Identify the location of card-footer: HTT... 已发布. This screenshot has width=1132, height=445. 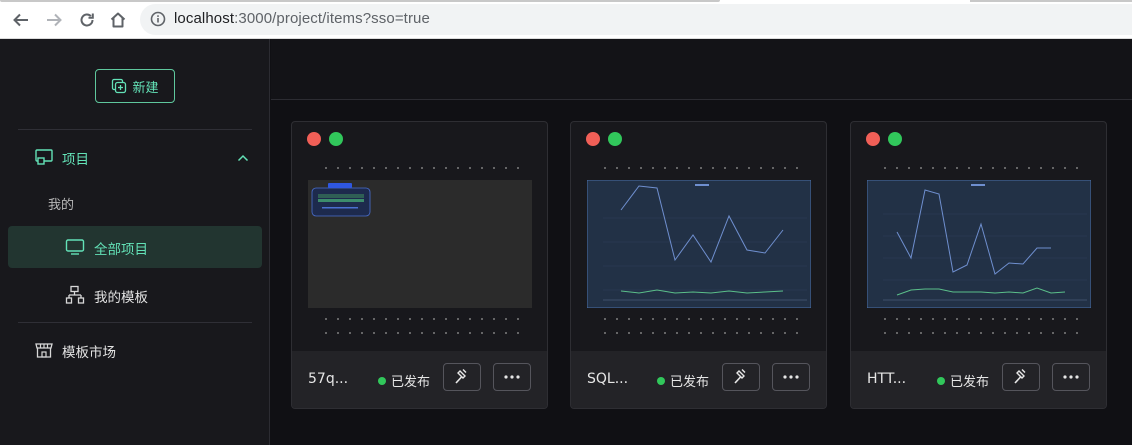
(978, 379).